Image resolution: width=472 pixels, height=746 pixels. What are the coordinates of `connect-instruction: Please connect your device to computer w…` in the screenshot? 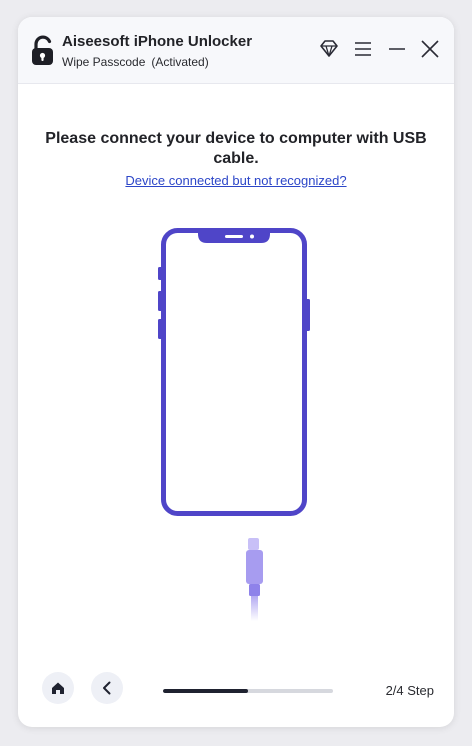 It's located at (236, 148).